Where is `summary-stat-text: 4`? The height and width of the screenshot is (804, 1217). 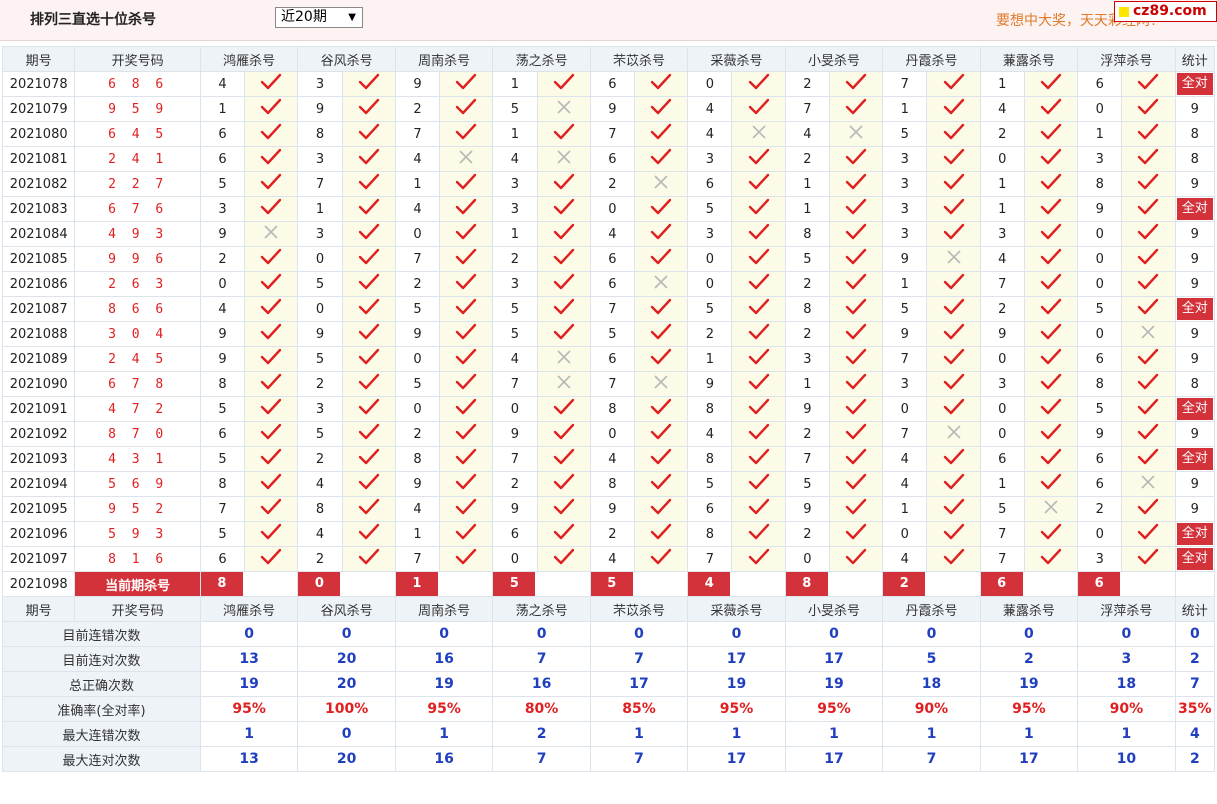
summary-stat-text: 4 is located at coordinates (1194, 734).